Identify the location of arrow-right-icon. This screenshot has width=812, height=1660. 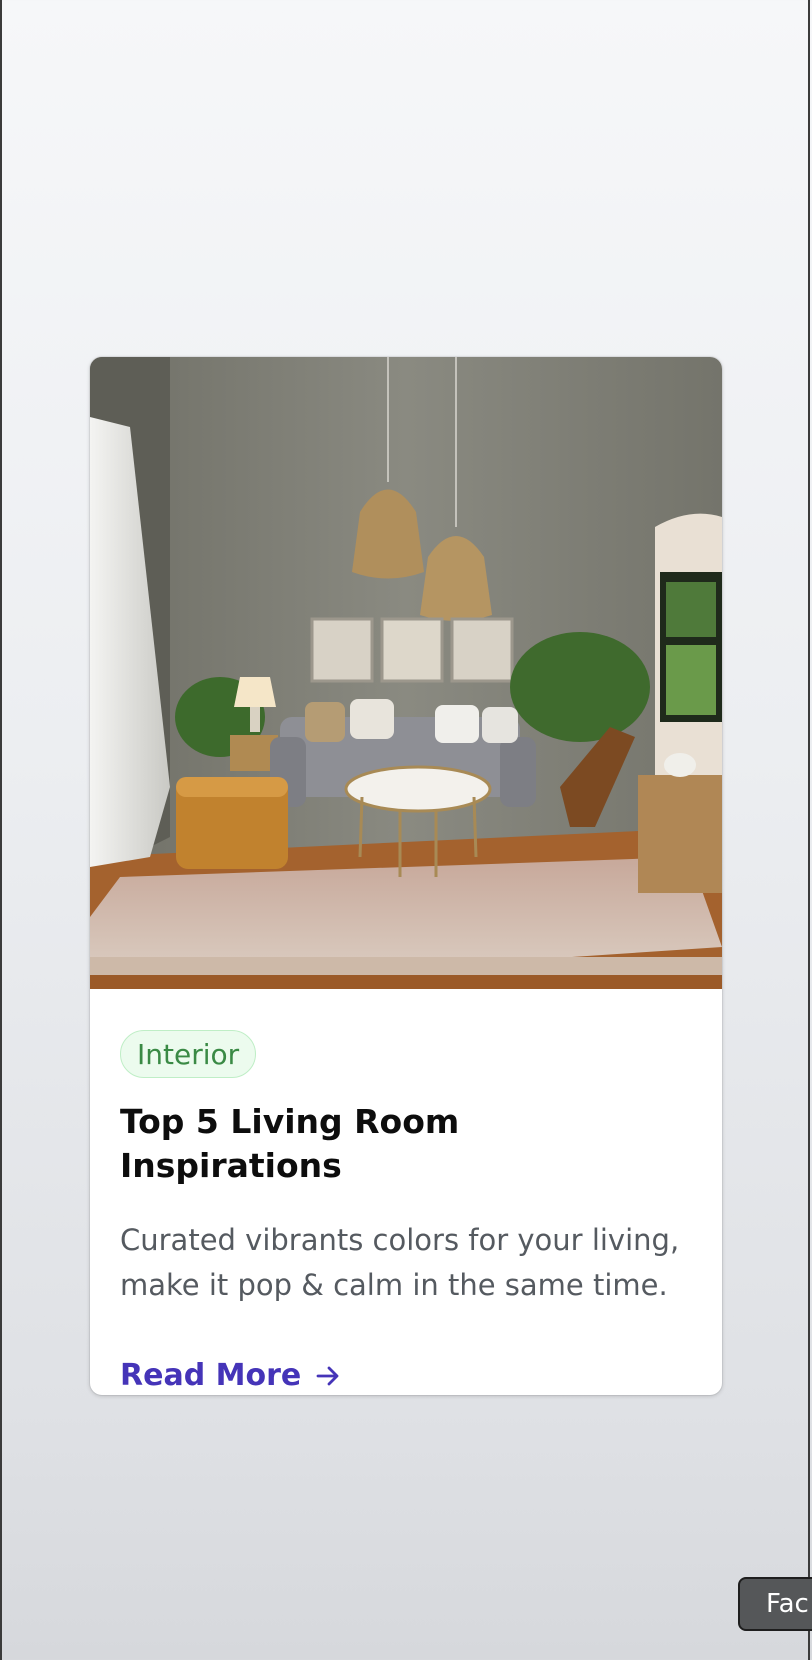
(327, 1375).